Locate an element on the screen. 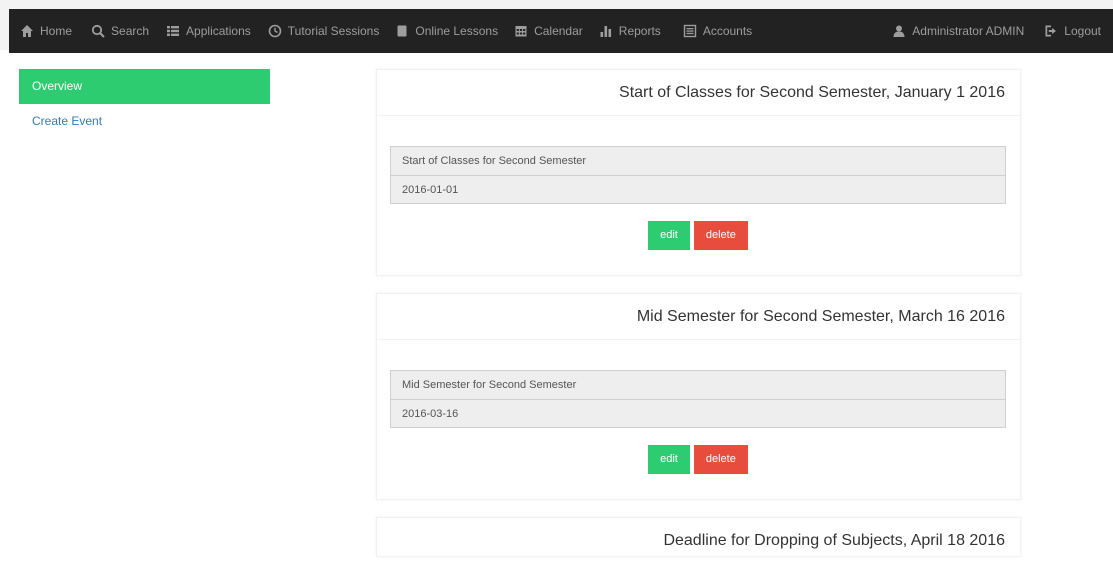 This screenshot has width=1113, height=574. nav-right-group: Administrator ADMIN Logout is located at coordinates (1002, 31).